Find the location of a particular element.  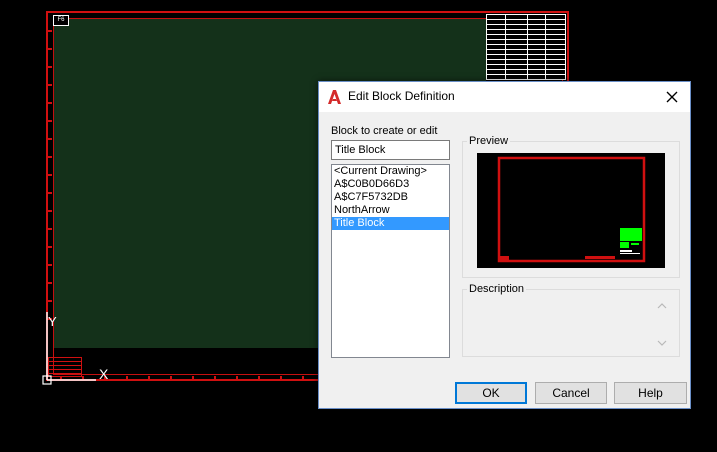

description-text is located at coordinates (559, 324).